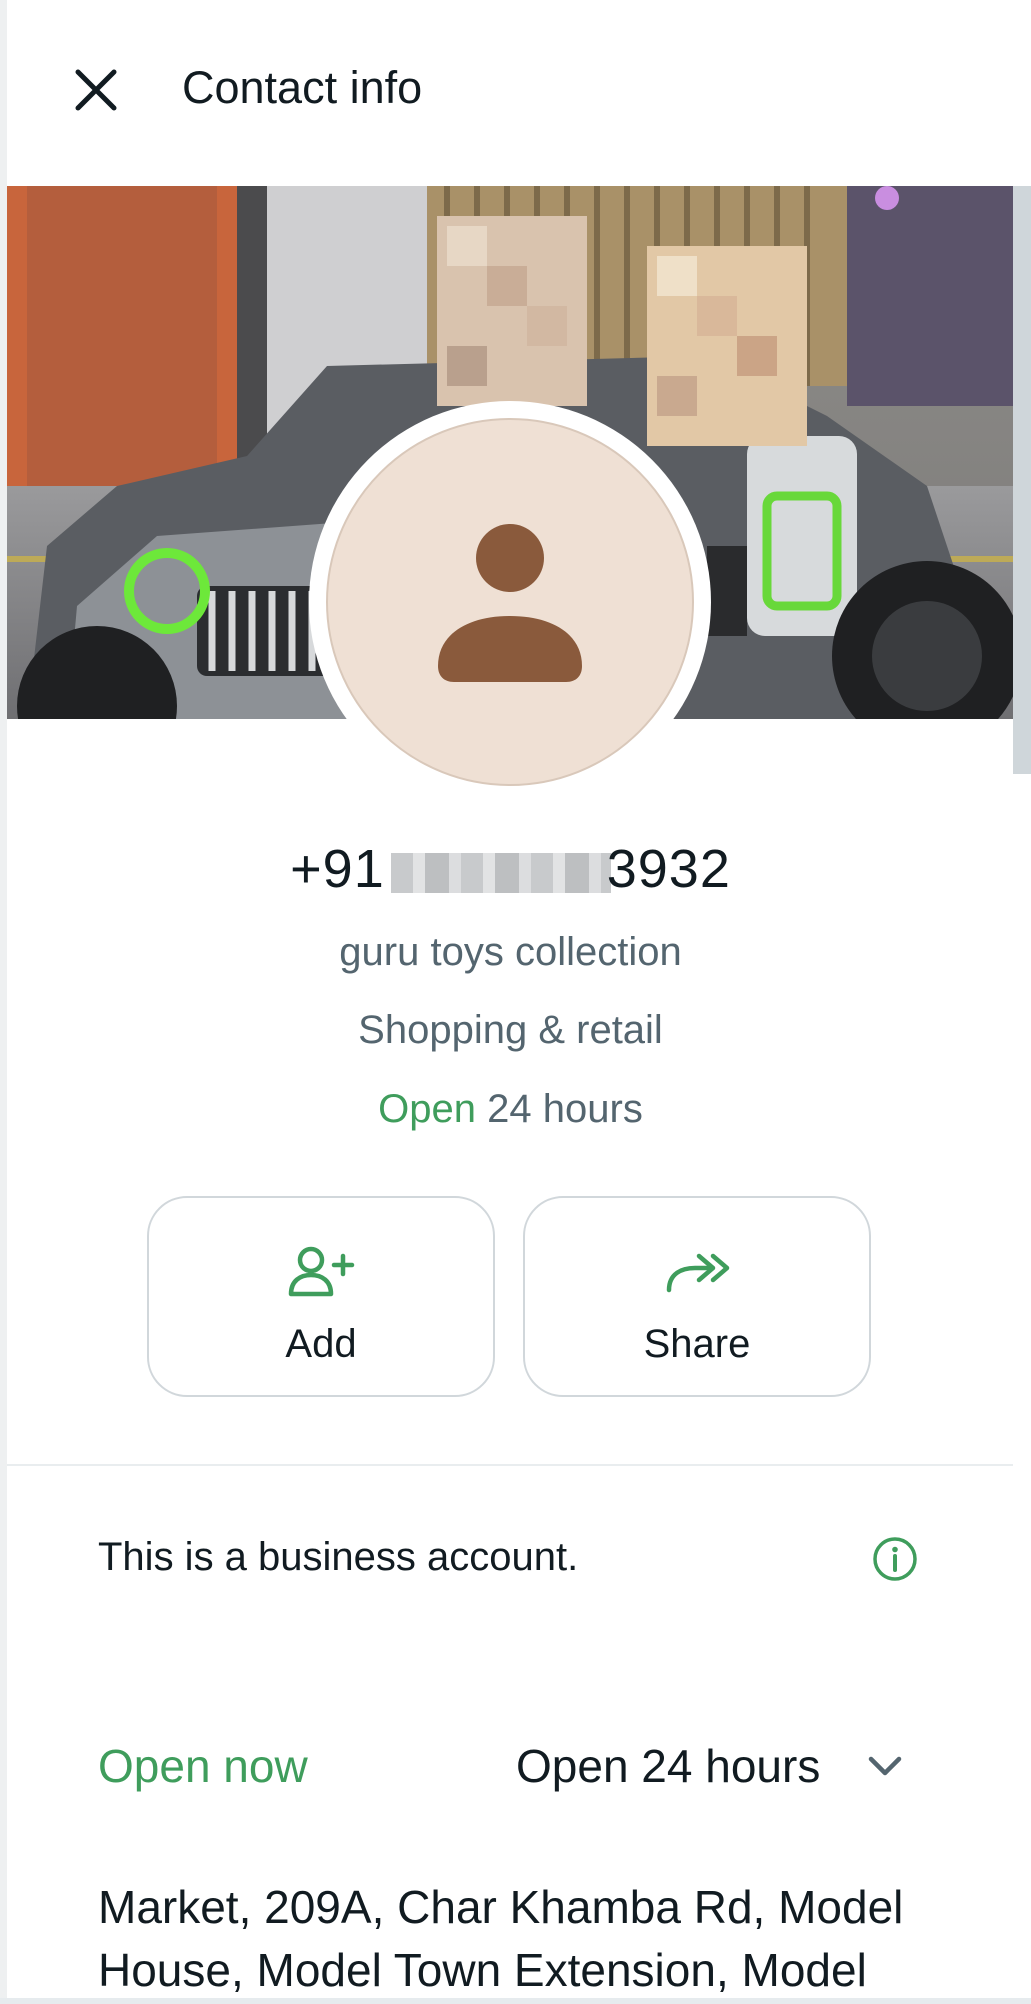 Image resolution: width=1031 pixels, height=2004 pixels. What do you see at coordinates (668, 1766) in the screenshot?
I see `business-hours-text: Open 24 hours` at bounding box center [668, 1766].